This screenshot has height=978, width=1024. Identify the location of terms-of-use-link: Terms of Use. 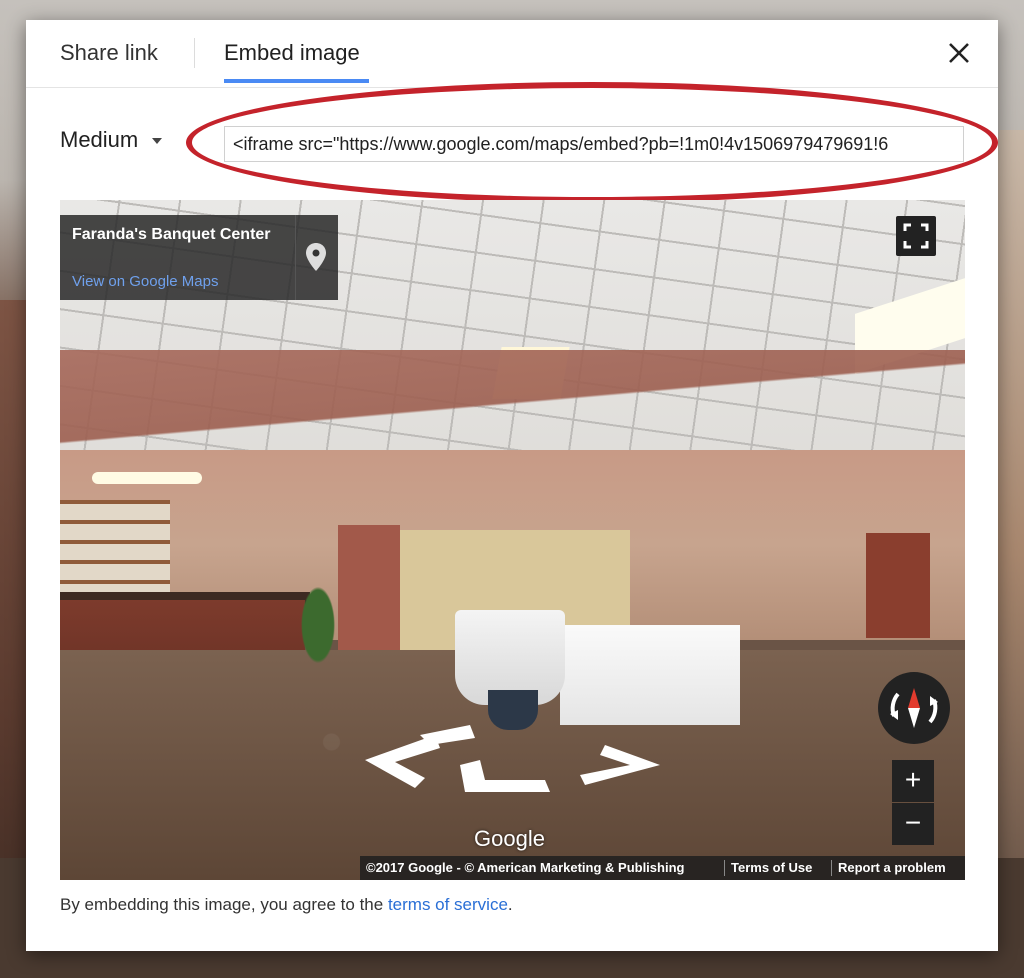
(771, 867).